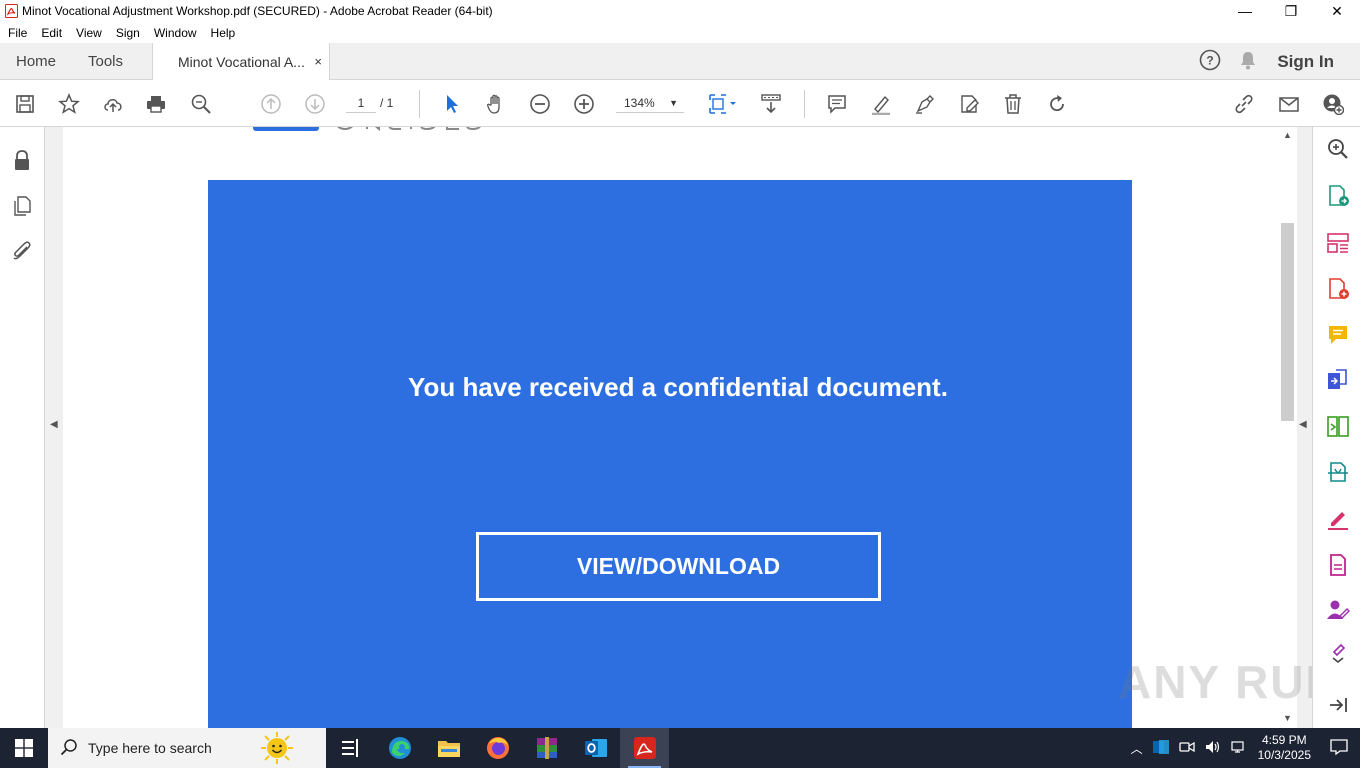  Describe the element at coordinates (771, 104) in the screenshot. I see `scroll-mode-icon` at that location.